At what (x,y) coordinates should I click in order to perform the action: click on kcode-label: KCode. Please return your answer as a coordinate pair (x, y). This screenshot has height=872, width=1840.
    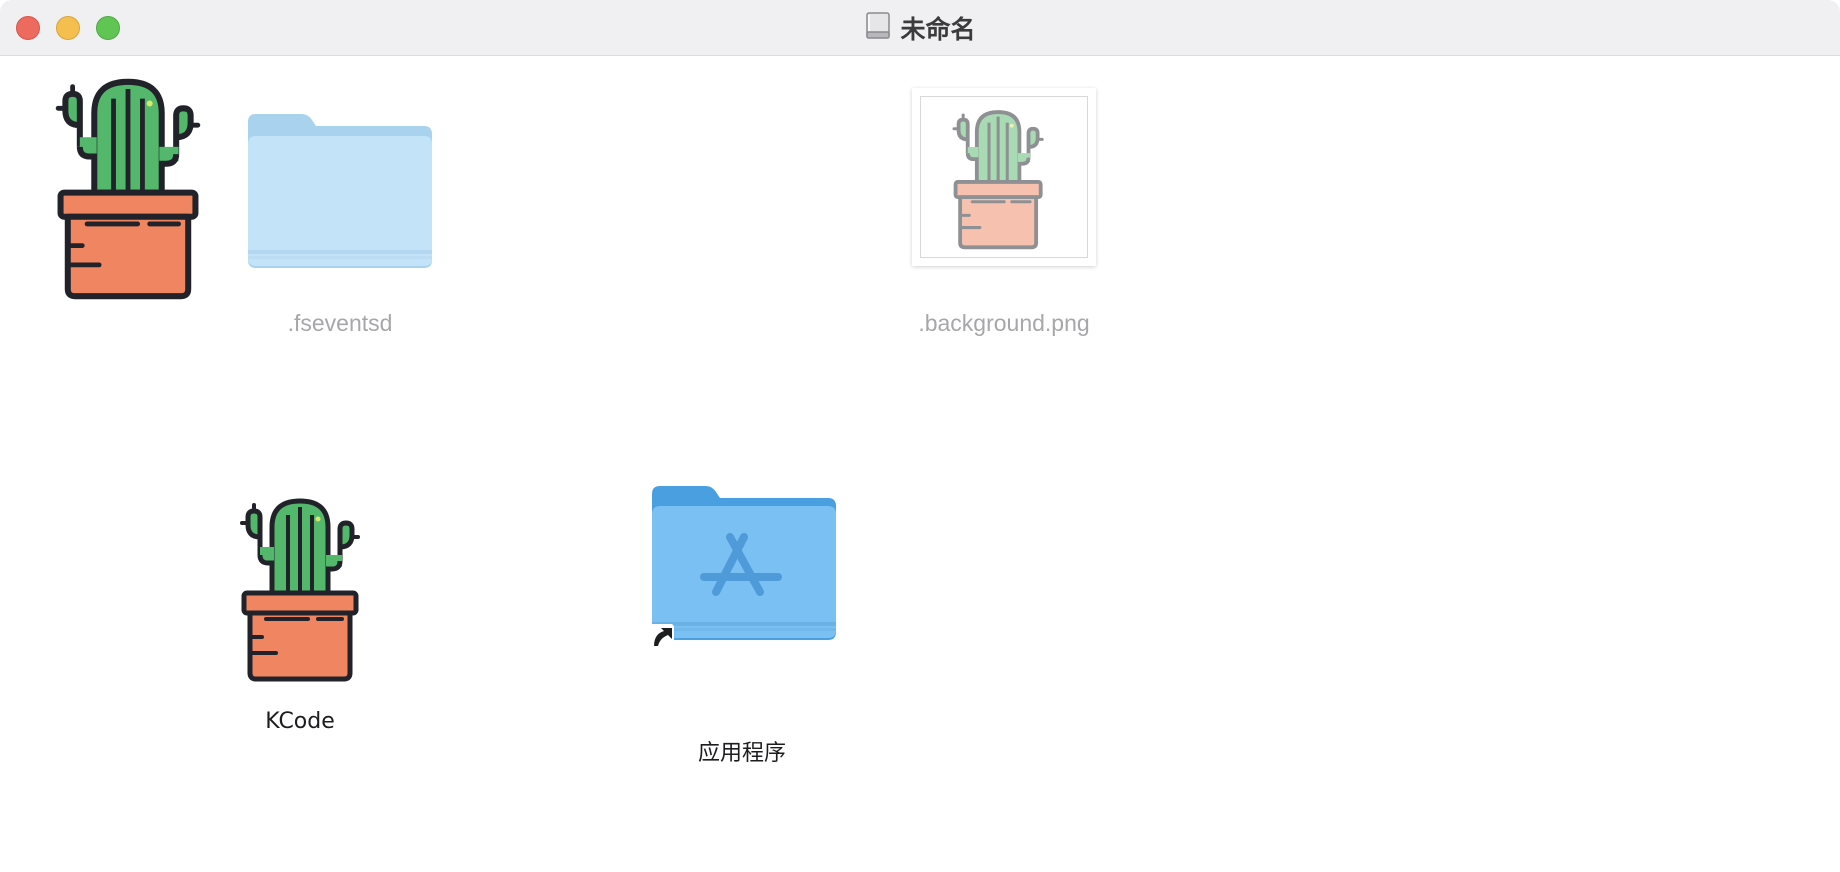
    Looking at the image, I should click on (300, 721).